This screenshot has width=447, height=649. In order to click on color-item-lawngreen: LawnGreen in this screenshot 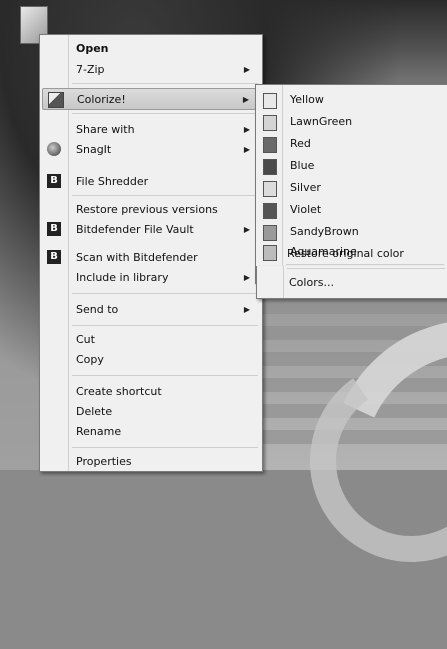, I will do `click(352, 122)`.